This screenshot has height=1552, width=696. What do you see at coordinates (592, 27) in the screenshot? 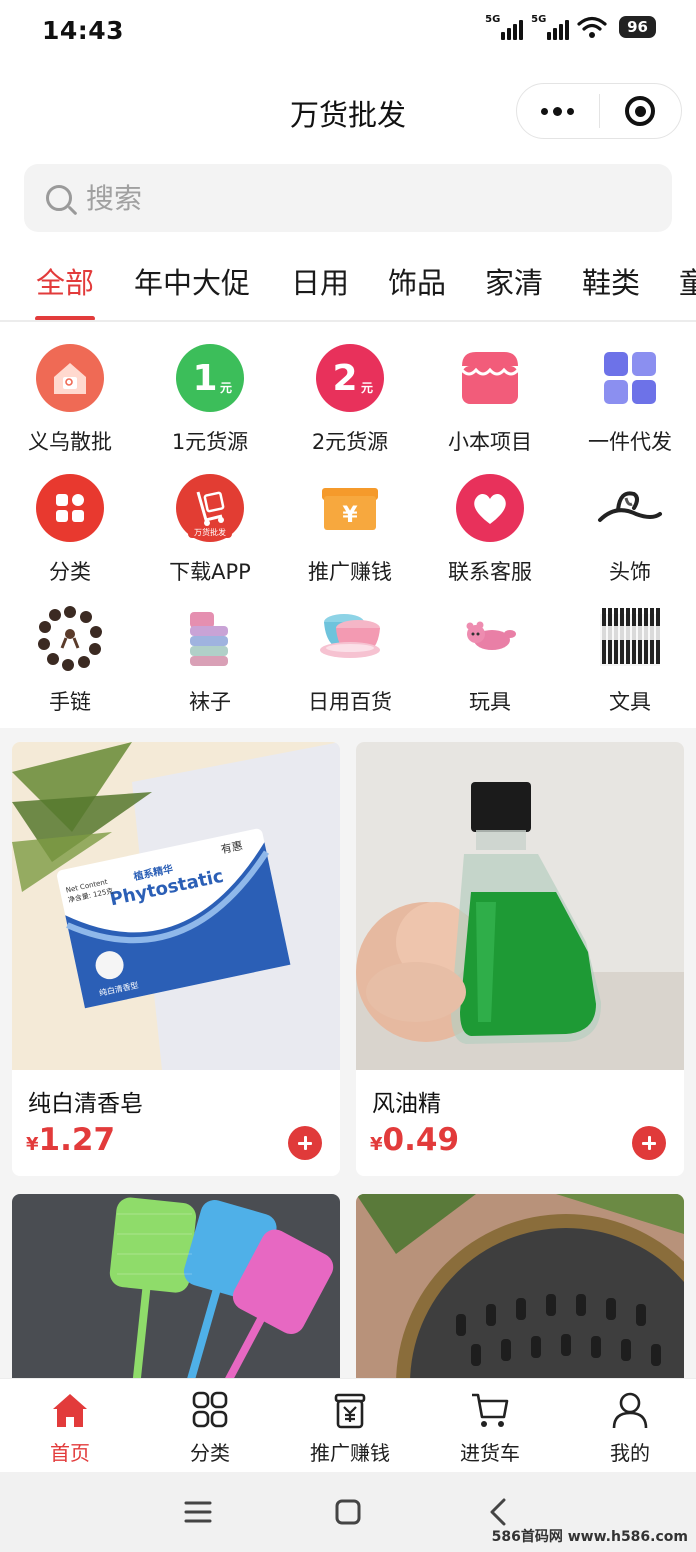
I see `wifi-icon` at bounding box center [592, 27].